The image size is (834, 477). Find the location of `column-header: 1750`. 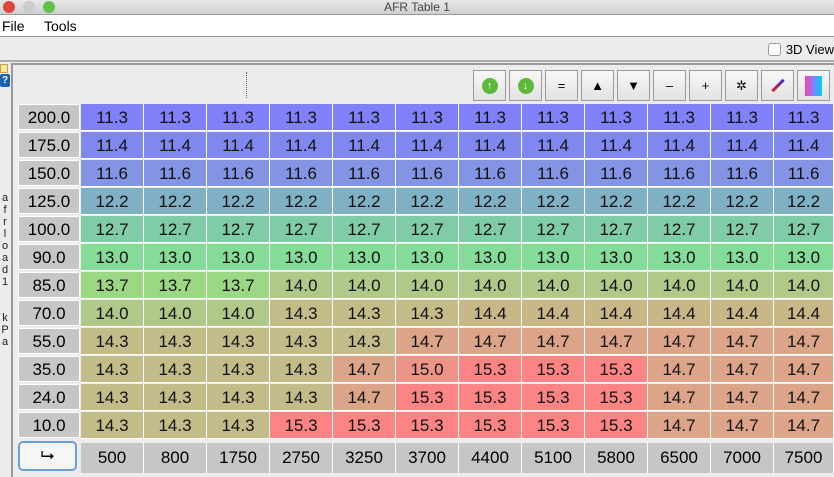

column-header: 1750 is located at coordinates (238, 458).